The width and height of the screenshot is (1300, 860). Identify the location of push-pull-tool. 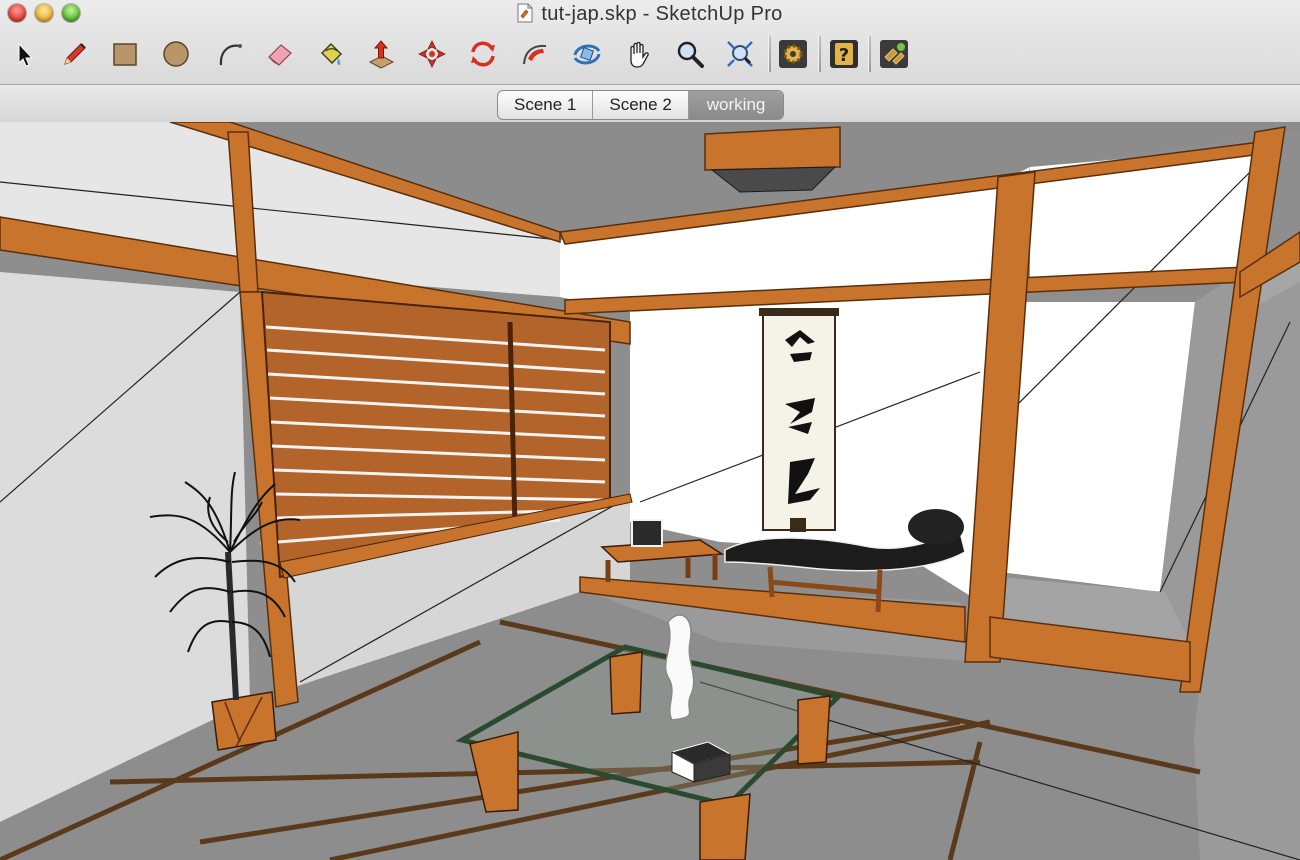
(381, 54).